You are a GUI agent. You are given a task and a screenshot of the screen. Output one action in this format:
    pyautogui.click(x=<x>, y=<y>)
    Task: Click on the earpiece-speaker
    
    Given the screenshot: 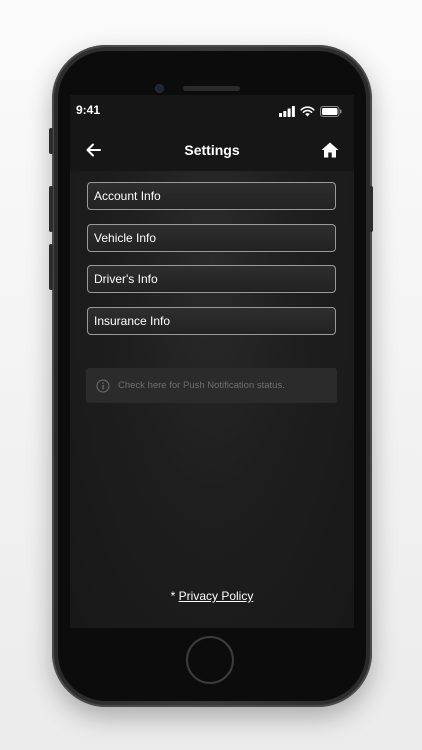 What is the action you would take?
    pyautogui.click(x=211, y=88)
    